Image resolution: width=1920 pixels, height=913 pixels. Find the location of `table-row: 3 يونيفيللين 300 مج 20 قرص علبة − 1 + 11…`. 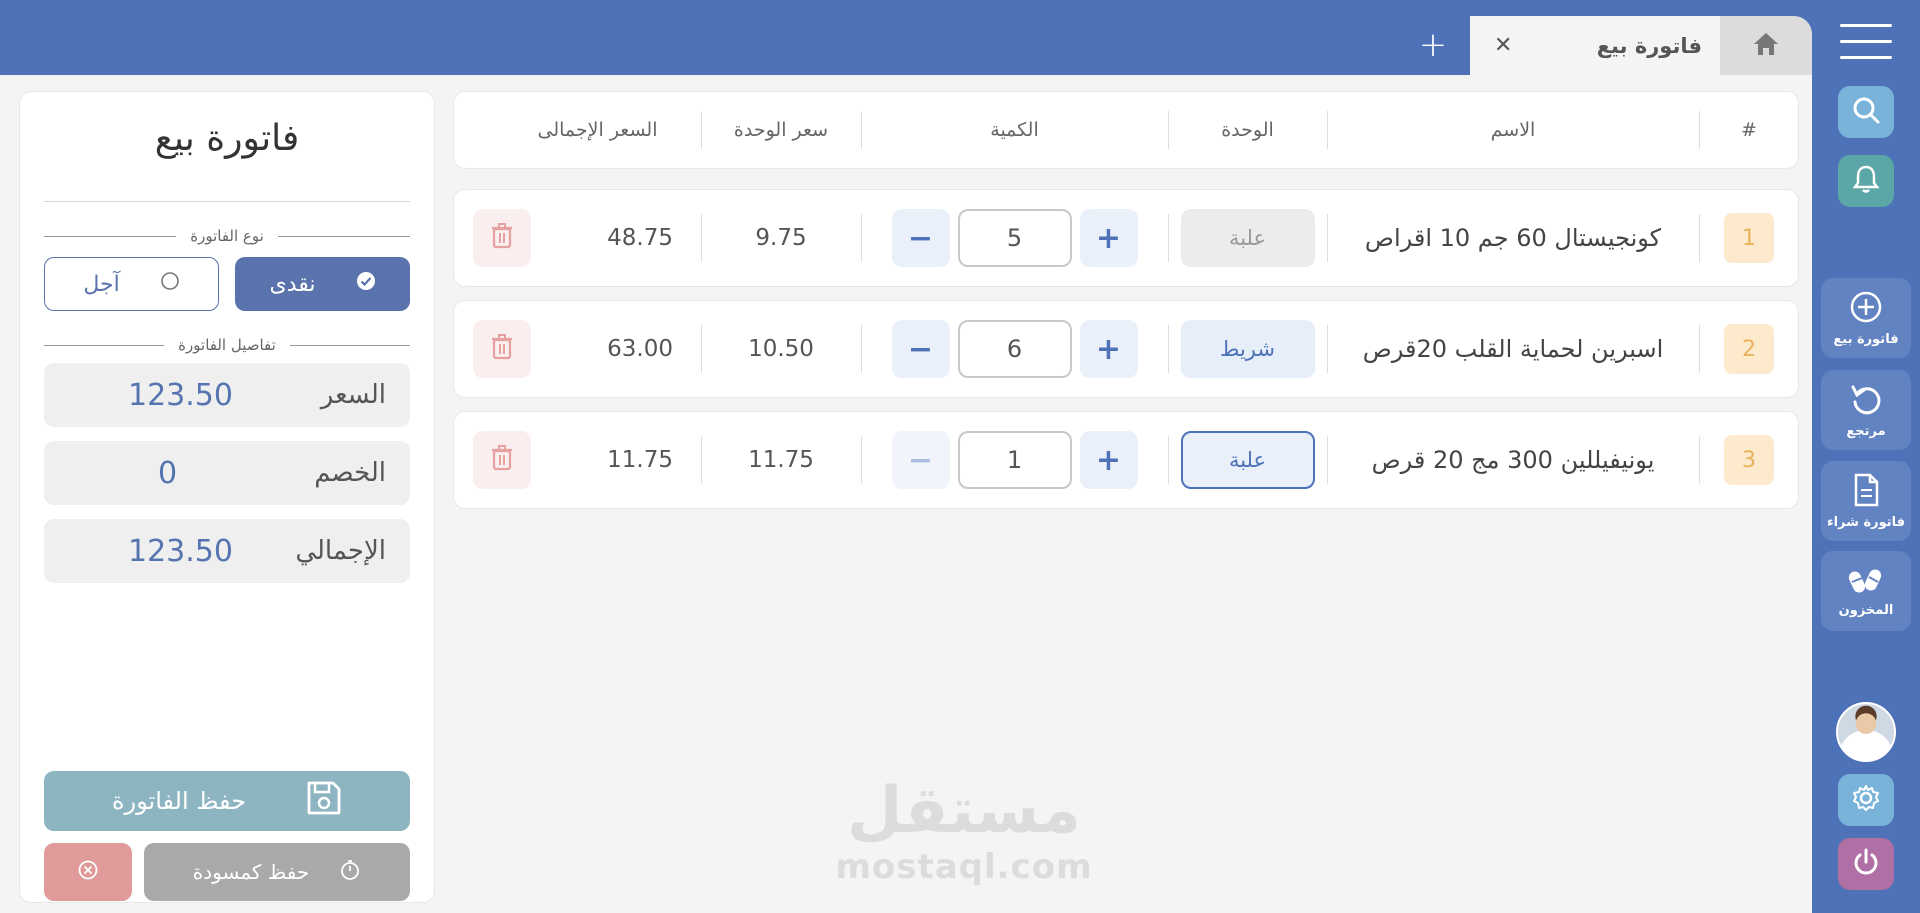

table-row: 3 يونيفيللين 300 مج 20 قرص علبة − 1 + 11… is located at coordinates (1126, 460).